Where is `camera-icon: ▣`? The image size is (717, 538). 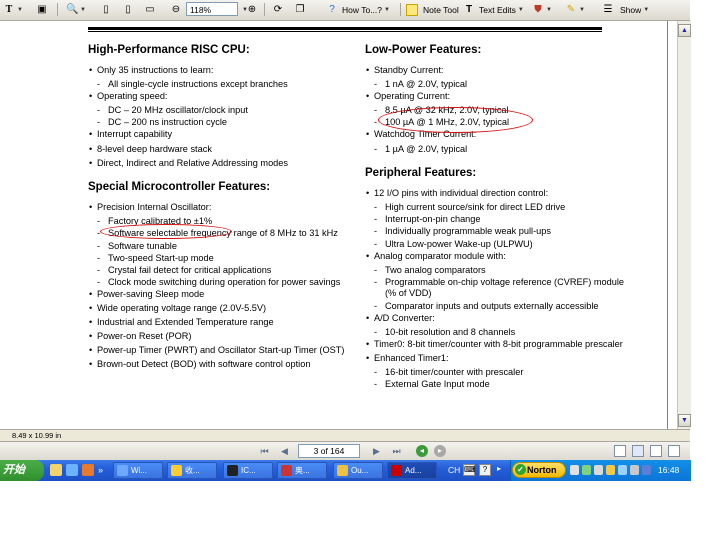
camera-icon: ▣ is located at coordinates (42, 9).